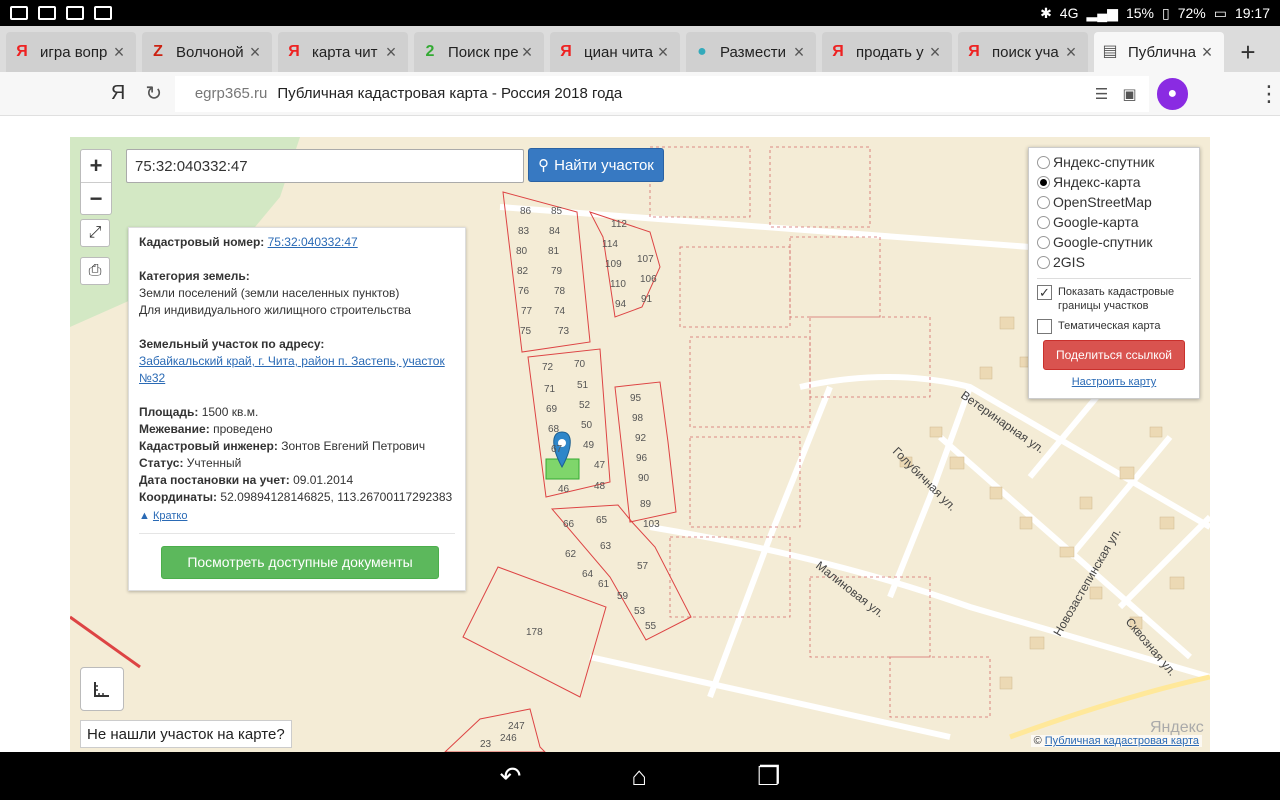 The image size is (1280, 800). I want to click on parcel-number: 66, so click(569, 524).